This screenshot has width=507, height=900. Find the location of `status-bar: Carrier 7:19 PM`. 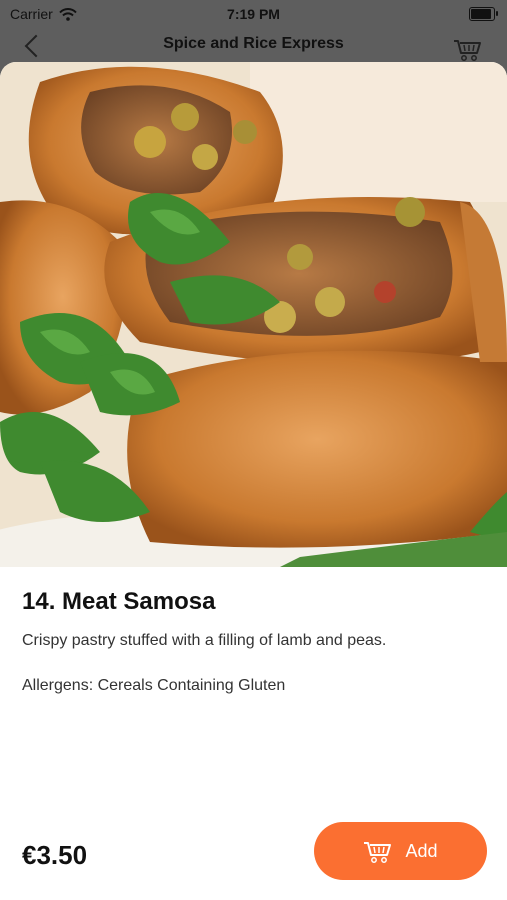

status-bar: Carrier 7:19 PM is located at coordinates (253, 14).